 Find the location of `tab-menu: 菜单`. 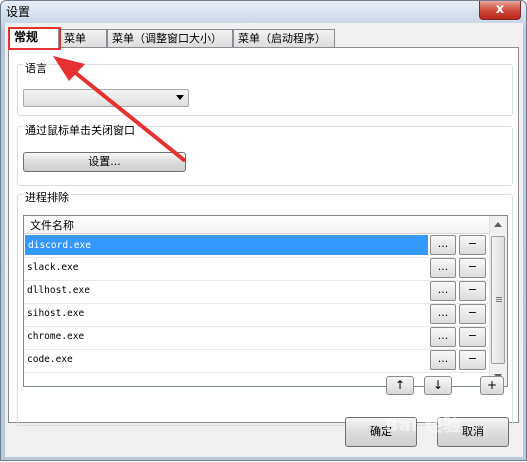

tab-menu: 菜单 is located at coordinates (83, 38).